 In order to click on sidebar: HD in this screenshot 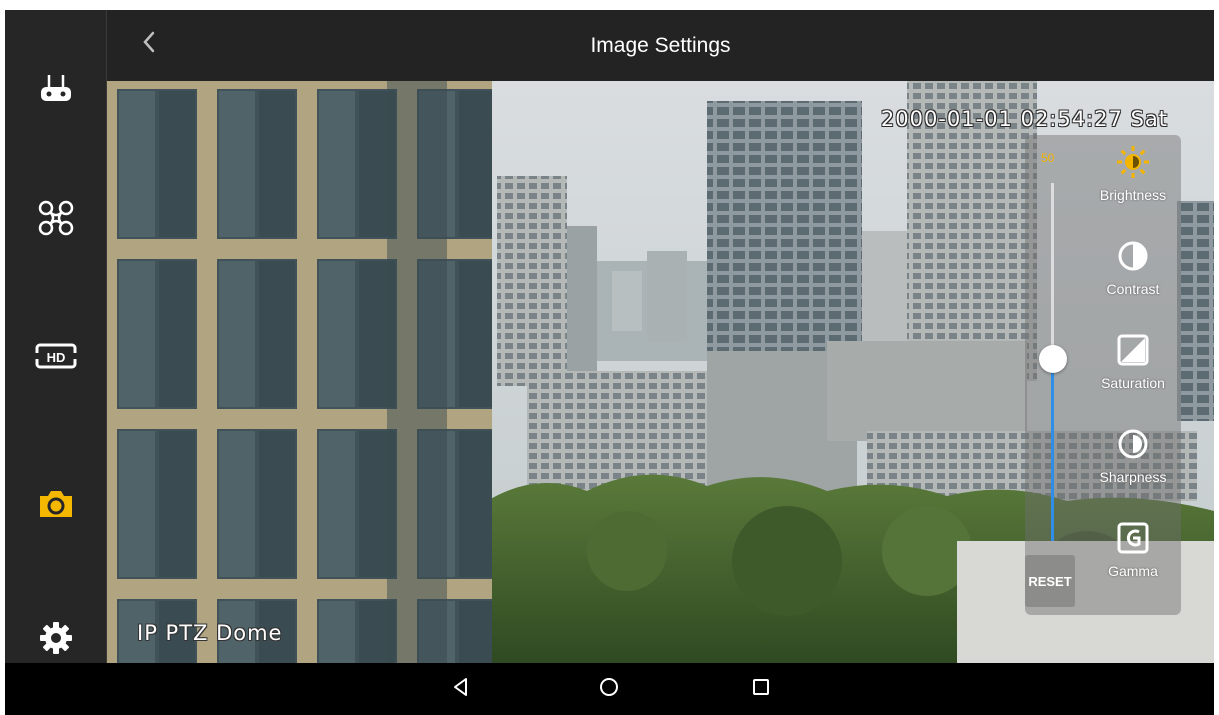, I will do `click(56, 336)`.